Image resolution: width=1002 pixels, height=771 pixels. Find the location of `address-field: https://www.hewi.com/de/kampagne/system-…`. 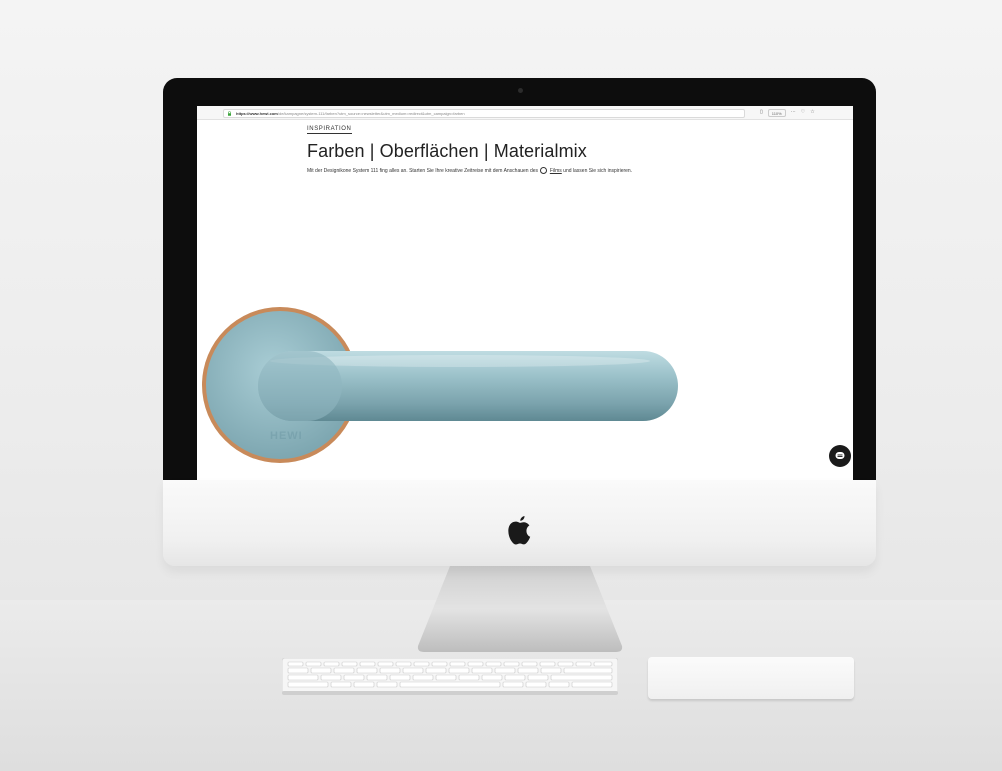

address-field: https://www.hewi.com/de/kampagne/system-… is located at coordinates (484, 113).